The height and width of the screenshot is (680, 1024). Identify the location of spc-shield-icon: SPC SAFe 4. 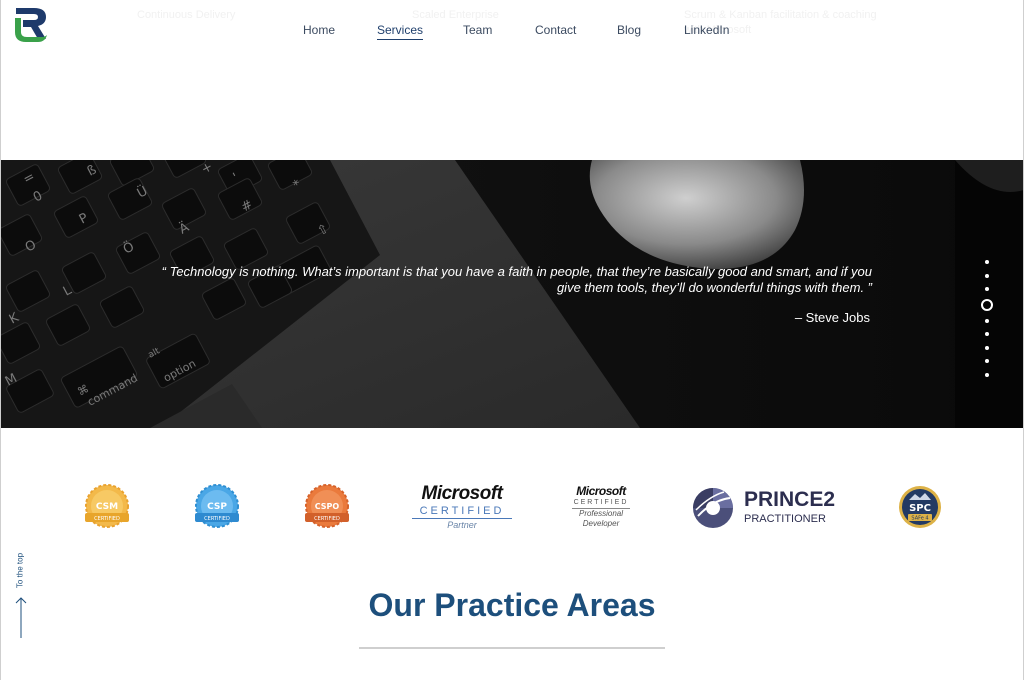
(920, 507).